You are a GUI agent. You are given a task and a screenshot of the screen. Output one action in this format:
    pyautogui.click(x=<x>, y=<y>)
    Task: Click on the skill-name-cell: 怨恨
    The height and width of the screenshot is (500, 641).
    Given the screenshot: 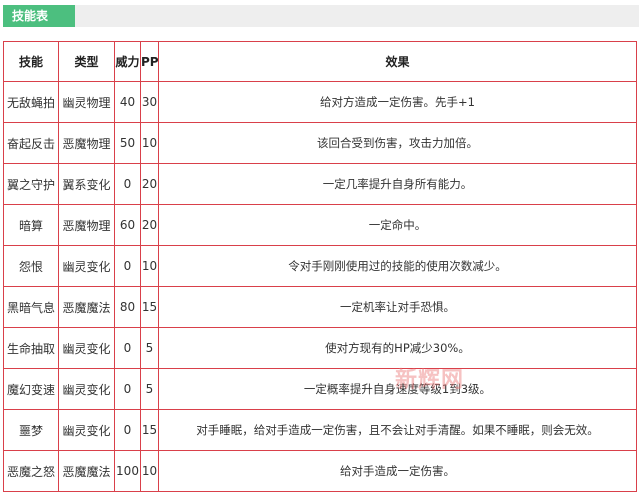 What is the action you would take?
    pyautogui.click(x=31, y=266)
    